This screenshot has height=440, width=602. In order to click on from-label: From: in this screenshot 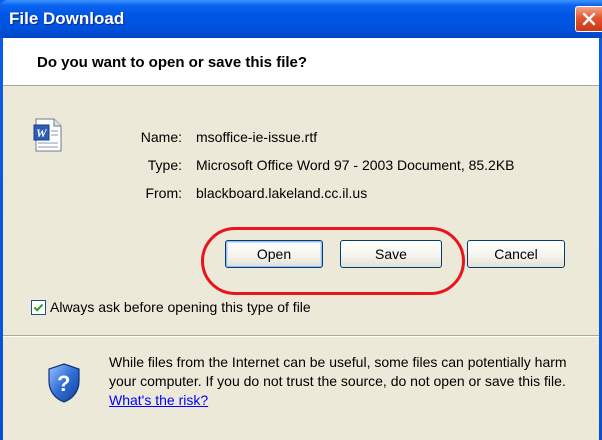, I will do `click(163, 193)`.